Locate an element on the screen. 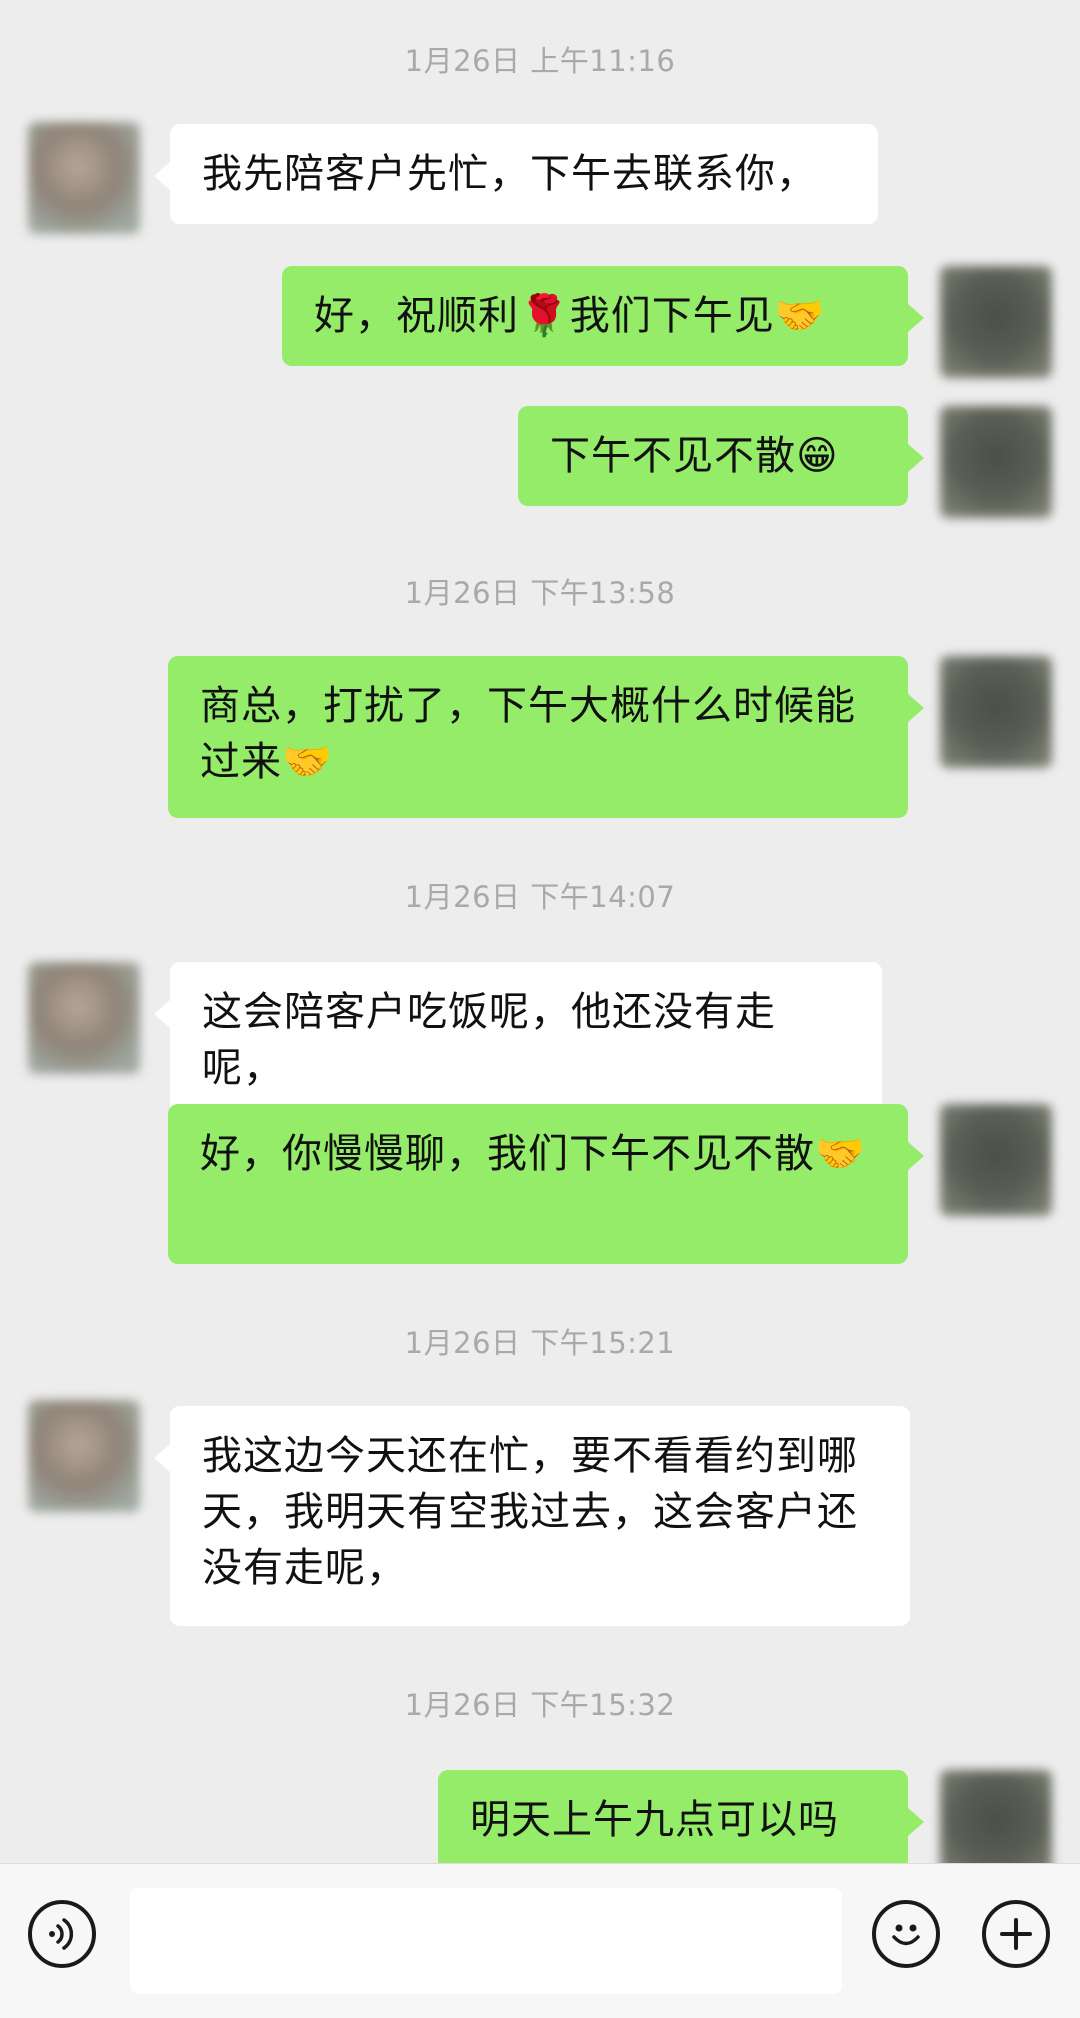 The image size is (1080, 2018). timestamp: 1月26日 下午14:07 is located at coordinates (540, 897).